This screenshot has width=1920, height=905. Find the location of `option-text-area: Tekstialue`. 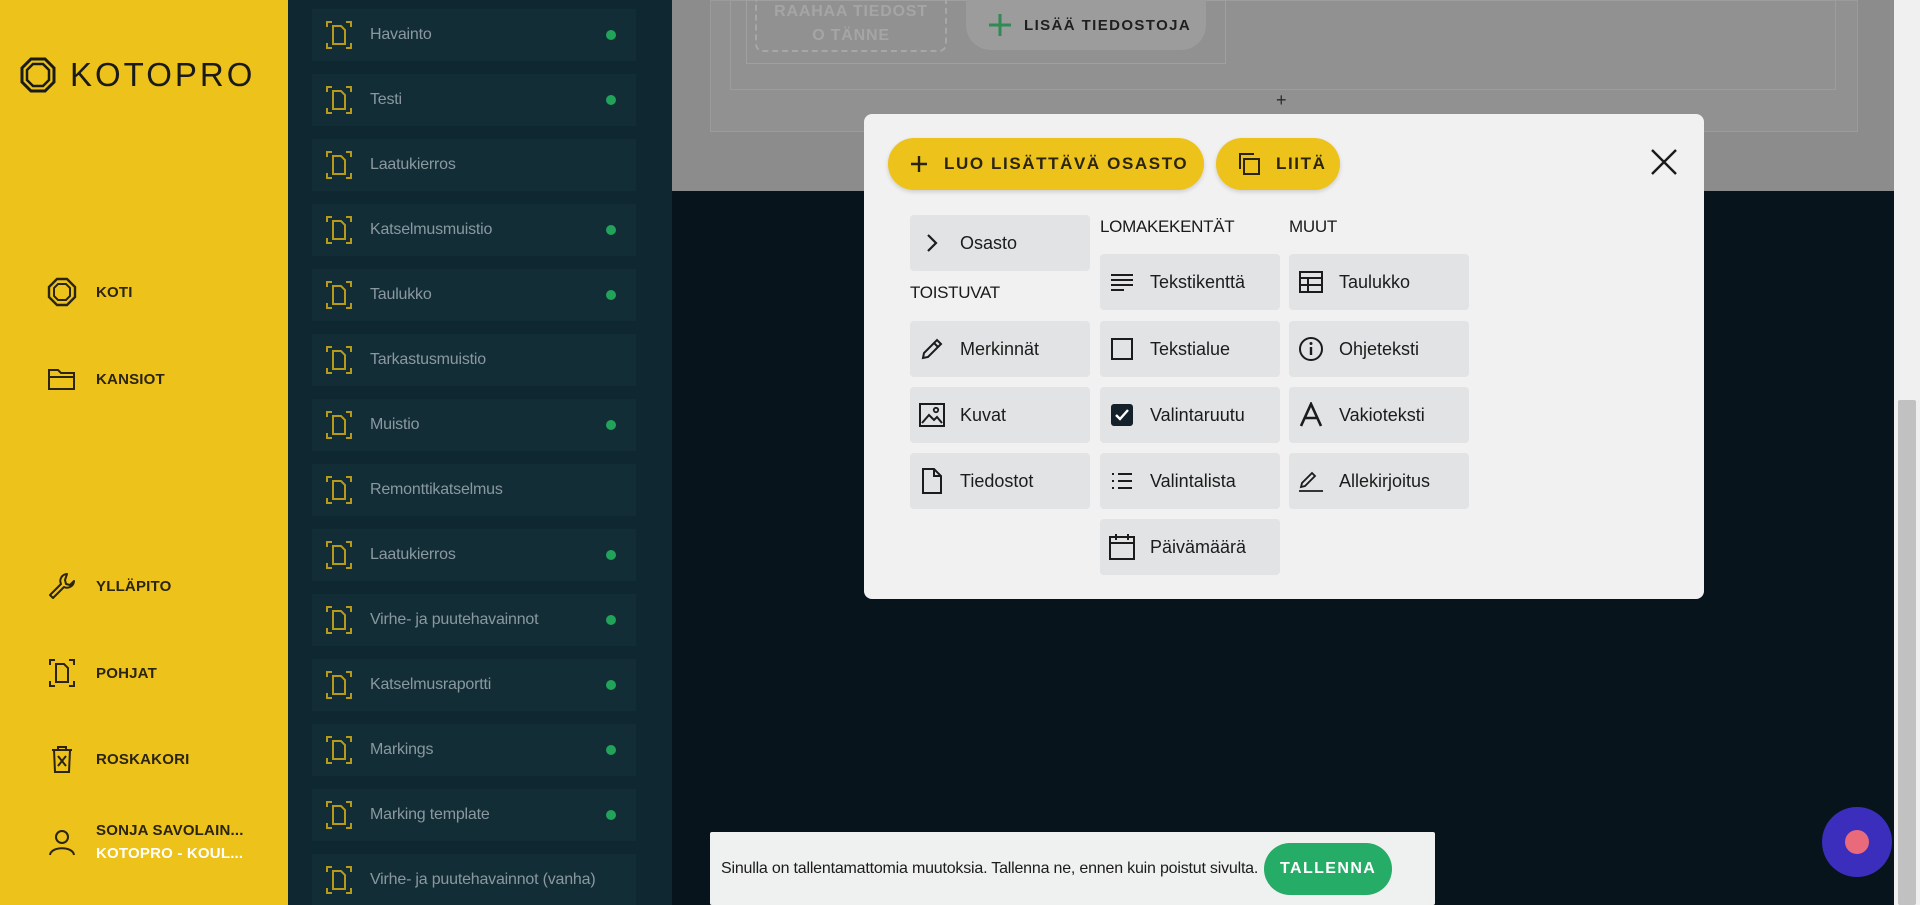

option-text-area: Tekstialue is located at coordinates (1190, 349).